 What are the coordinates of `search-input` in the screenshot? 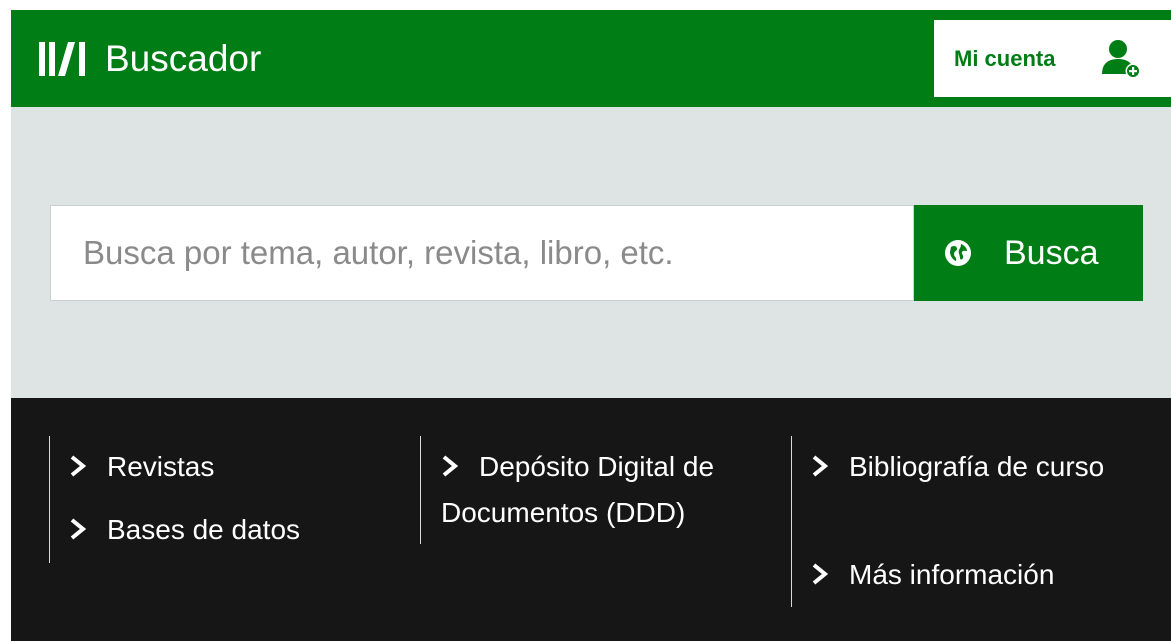 It's located at (482, 253).